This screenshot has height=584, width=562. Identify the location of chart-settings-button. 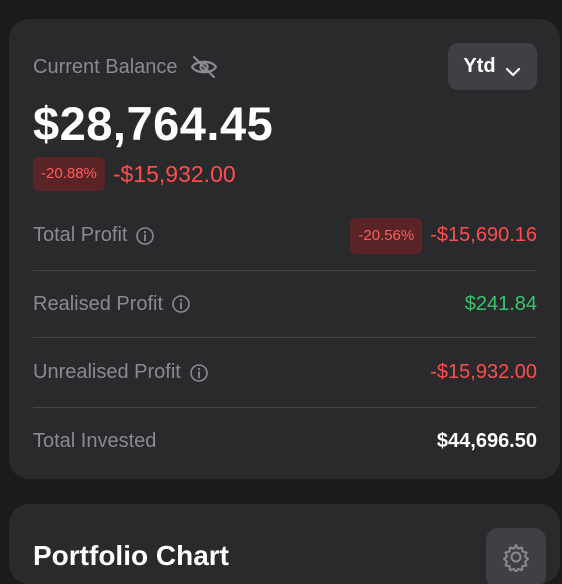
(516, 556).